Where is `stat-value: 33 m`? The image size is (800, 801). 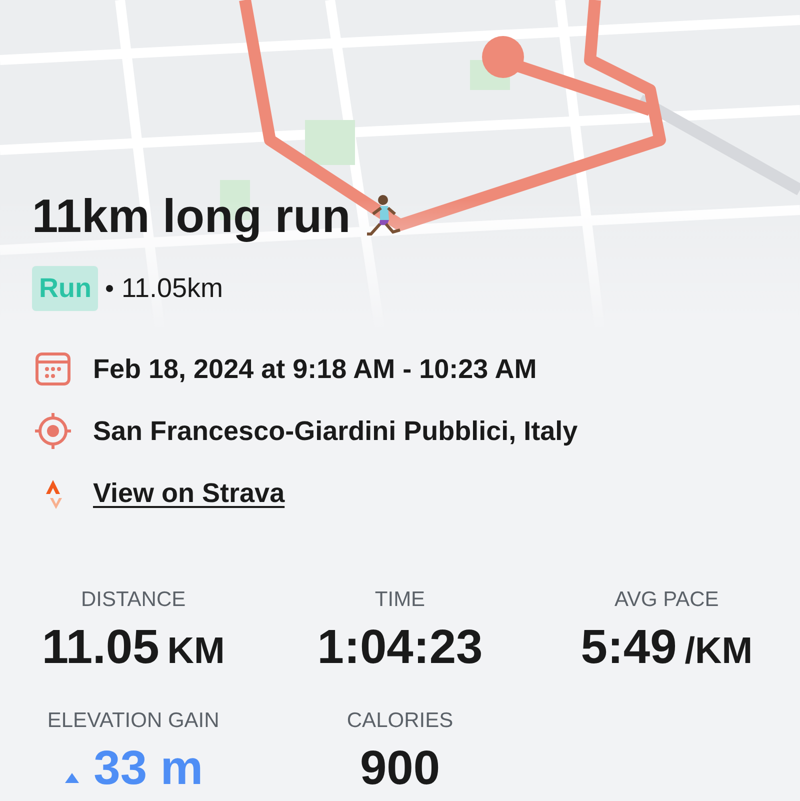
stat-value: 33 m is located at coordinates (149, 768).